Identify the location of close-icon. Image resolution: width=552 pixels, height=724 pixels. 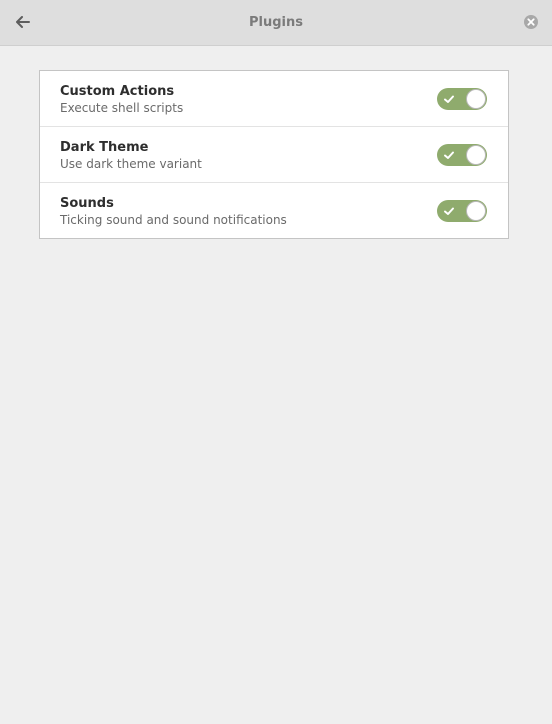
(531, 22).